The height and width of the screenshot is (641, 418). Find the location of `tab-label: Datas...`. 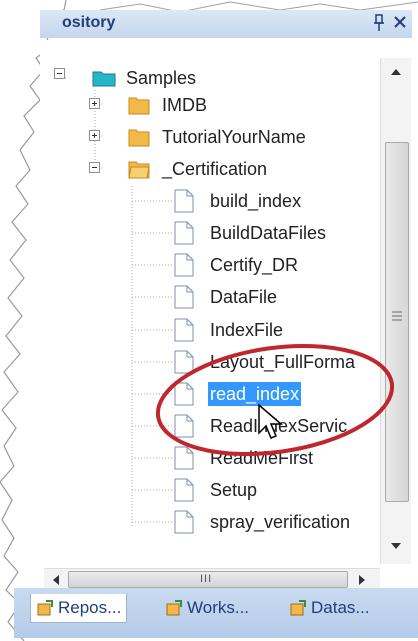

tab-label: Datas... is located at coordinates (340, 607).